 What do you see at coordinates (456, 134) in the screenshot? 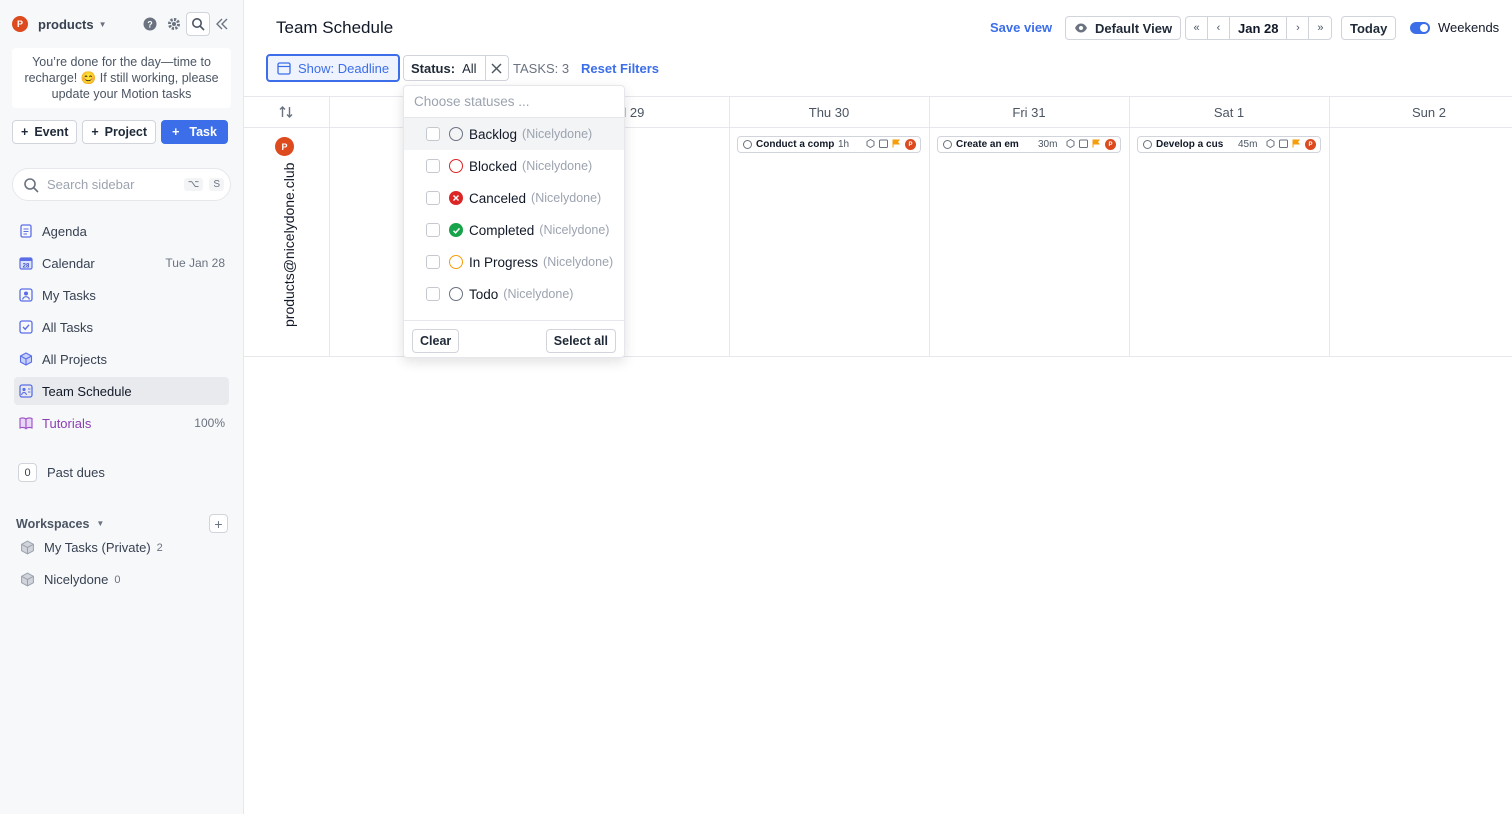
I see `backlog-status-icon` at bounding box center [456, 134].